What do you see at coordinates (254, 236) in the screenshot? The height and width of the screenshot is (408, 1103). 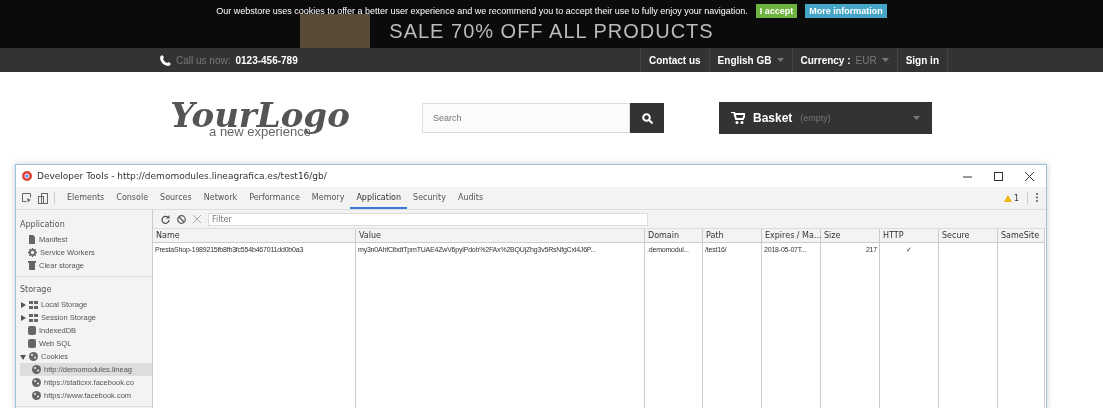 I see `column-header: Name` at bounding box center [254, 236].